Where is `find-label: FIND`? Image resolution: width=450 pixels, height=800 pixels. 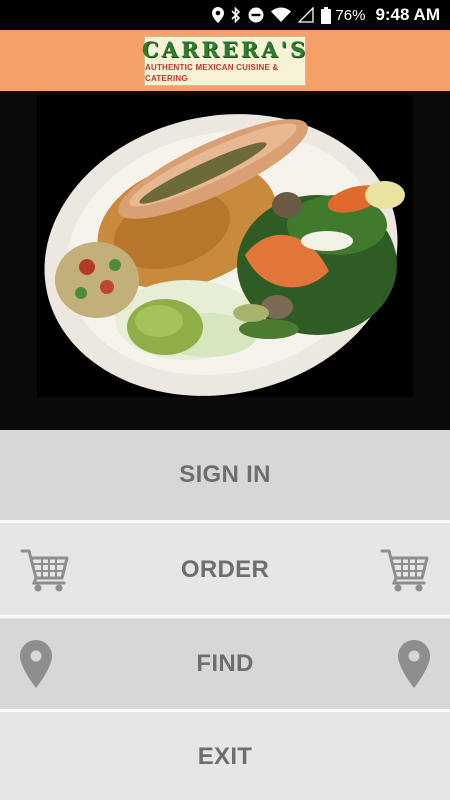
find-label: FIND is located at coordinates (225, 663).